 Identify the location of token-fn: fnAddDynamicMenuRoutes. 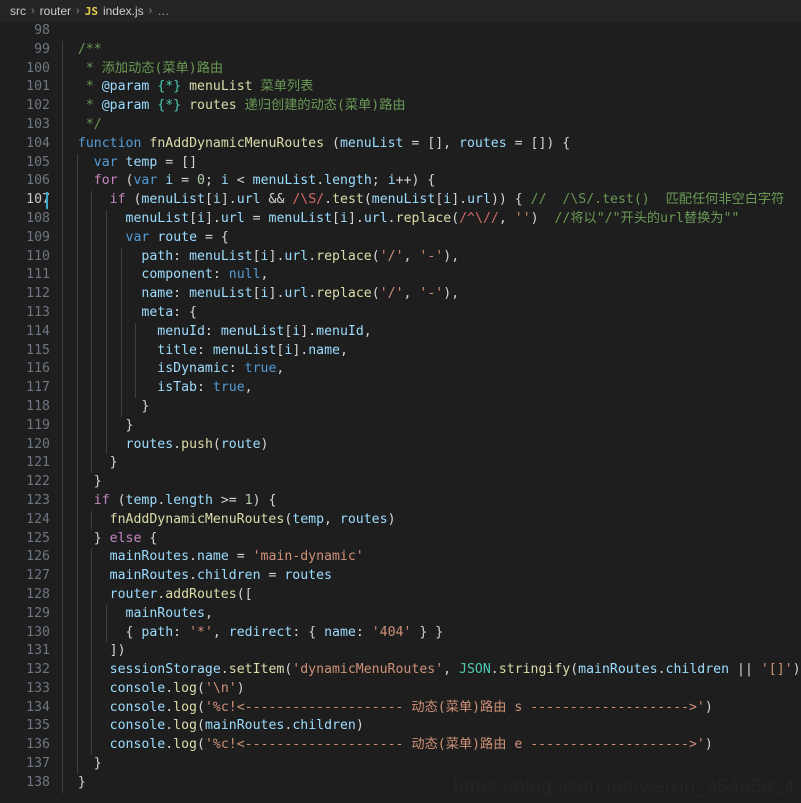
(237, 143).